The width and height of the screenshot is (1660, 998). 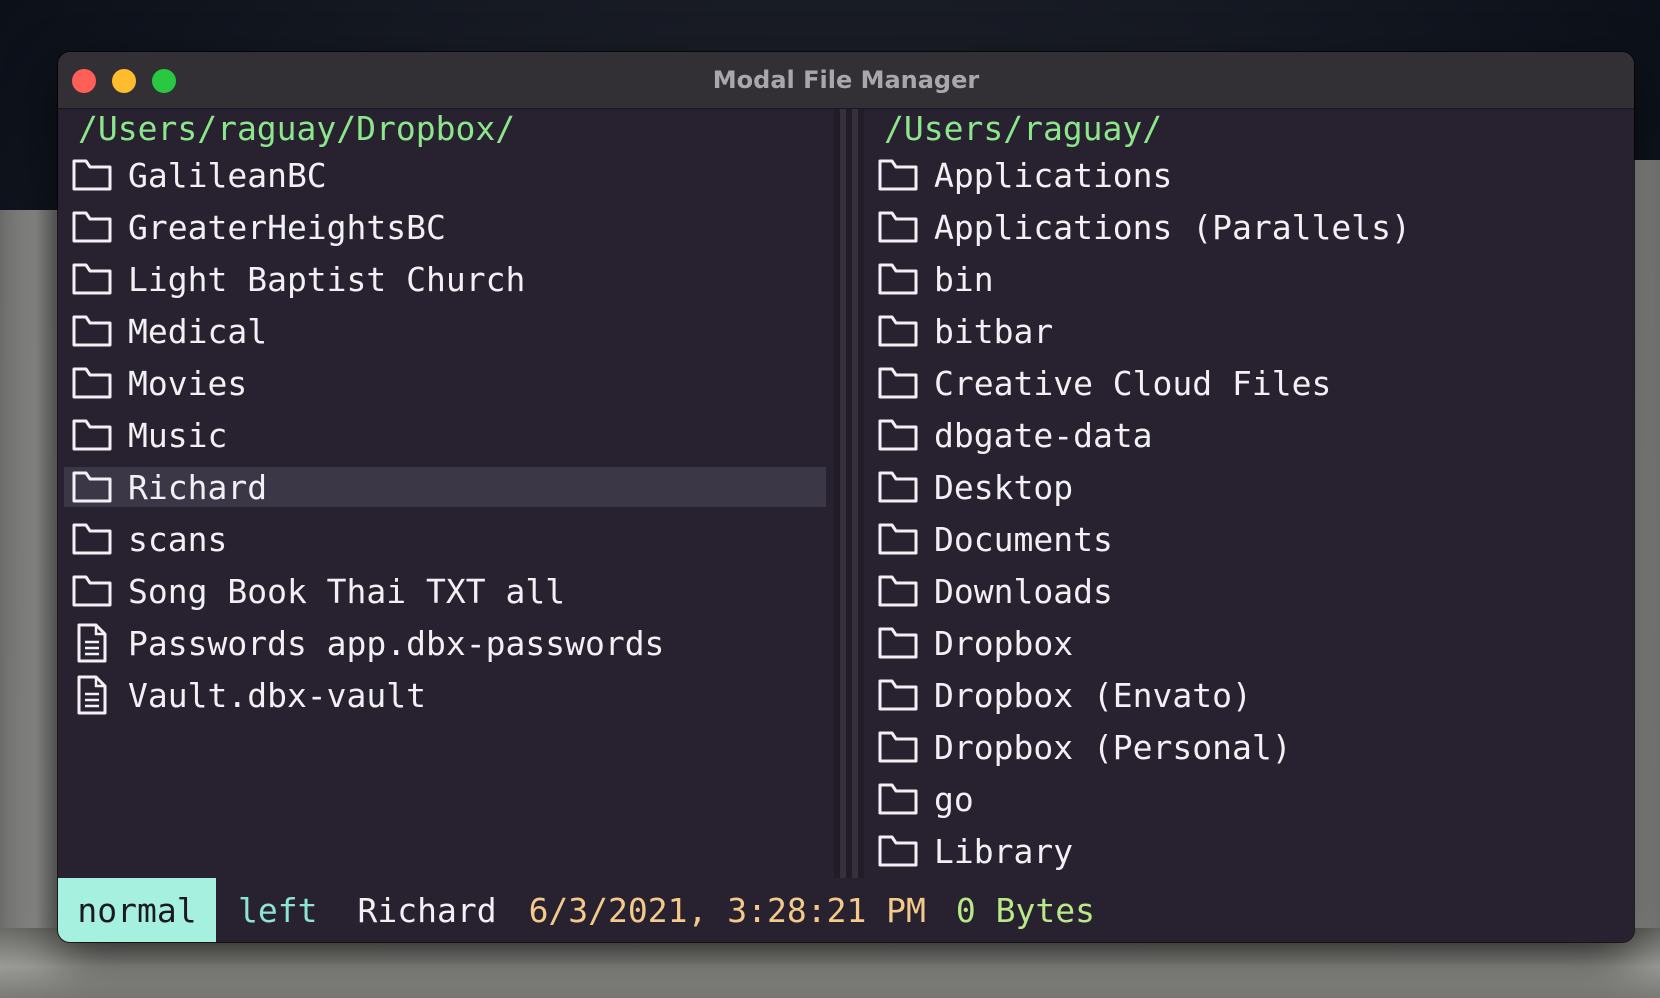 What do you see at coordinates (1023, 128) in the screenshot?
I see `right-pane-path: /Users/raguay/` at bounding box center [1023, 128].